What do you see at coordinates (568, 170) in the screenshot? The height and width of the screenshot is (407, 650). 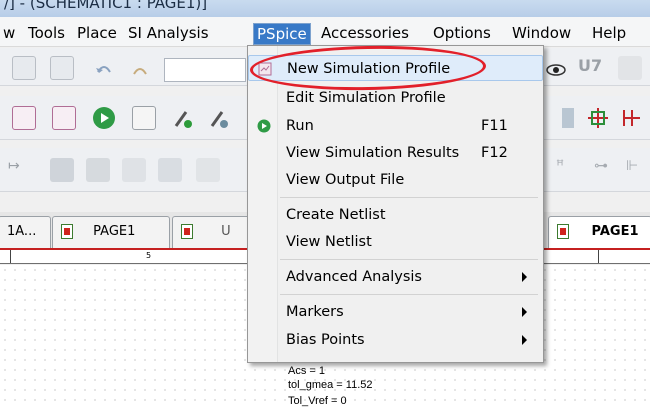 I see `text-icon: ꟸ` at bounding box center [568, 170].